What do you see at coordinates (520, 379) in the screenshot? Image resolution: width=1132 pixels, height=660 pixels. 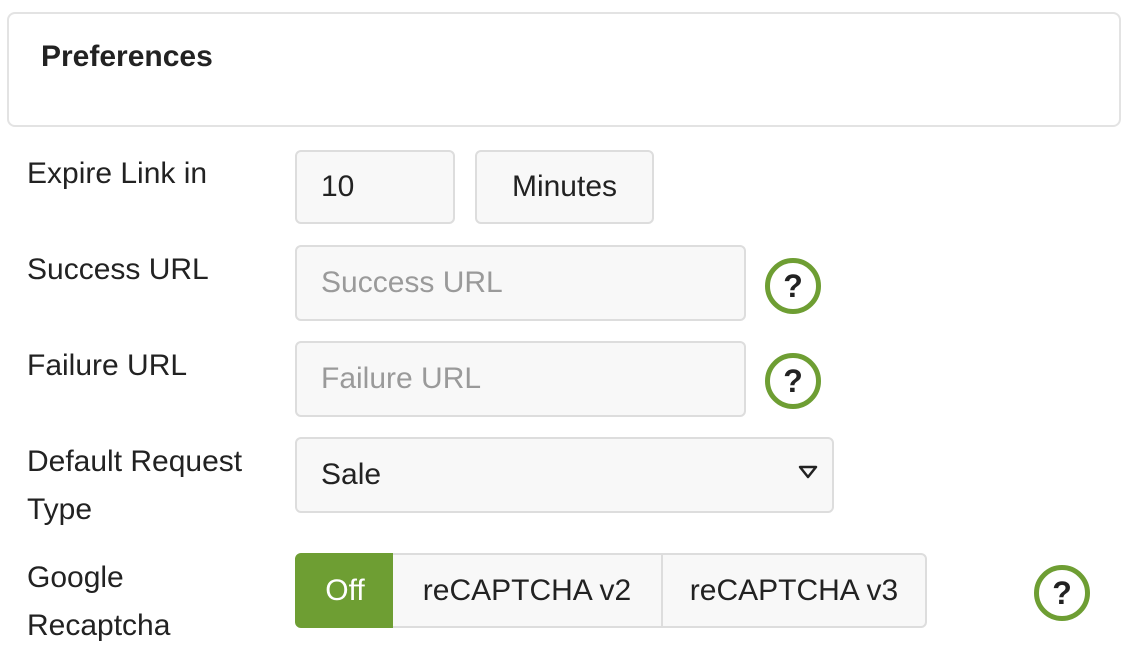 I see `failure-url-input: Failure URL` at bounding box center [520, 379].